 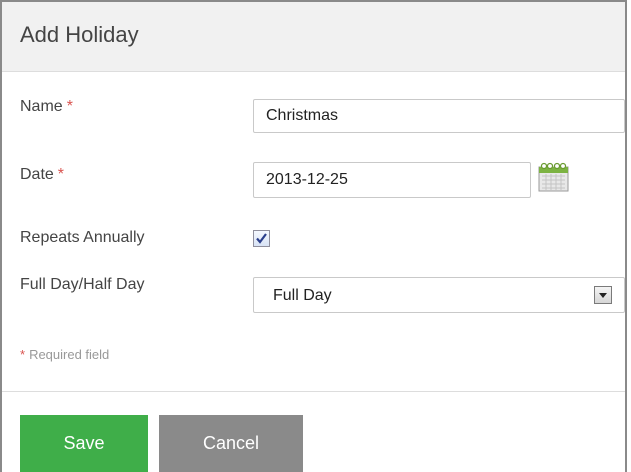 What do you see at coordinates (392, 180) in the screenshot?
I see `date-input` at bounding box center [392, 180].